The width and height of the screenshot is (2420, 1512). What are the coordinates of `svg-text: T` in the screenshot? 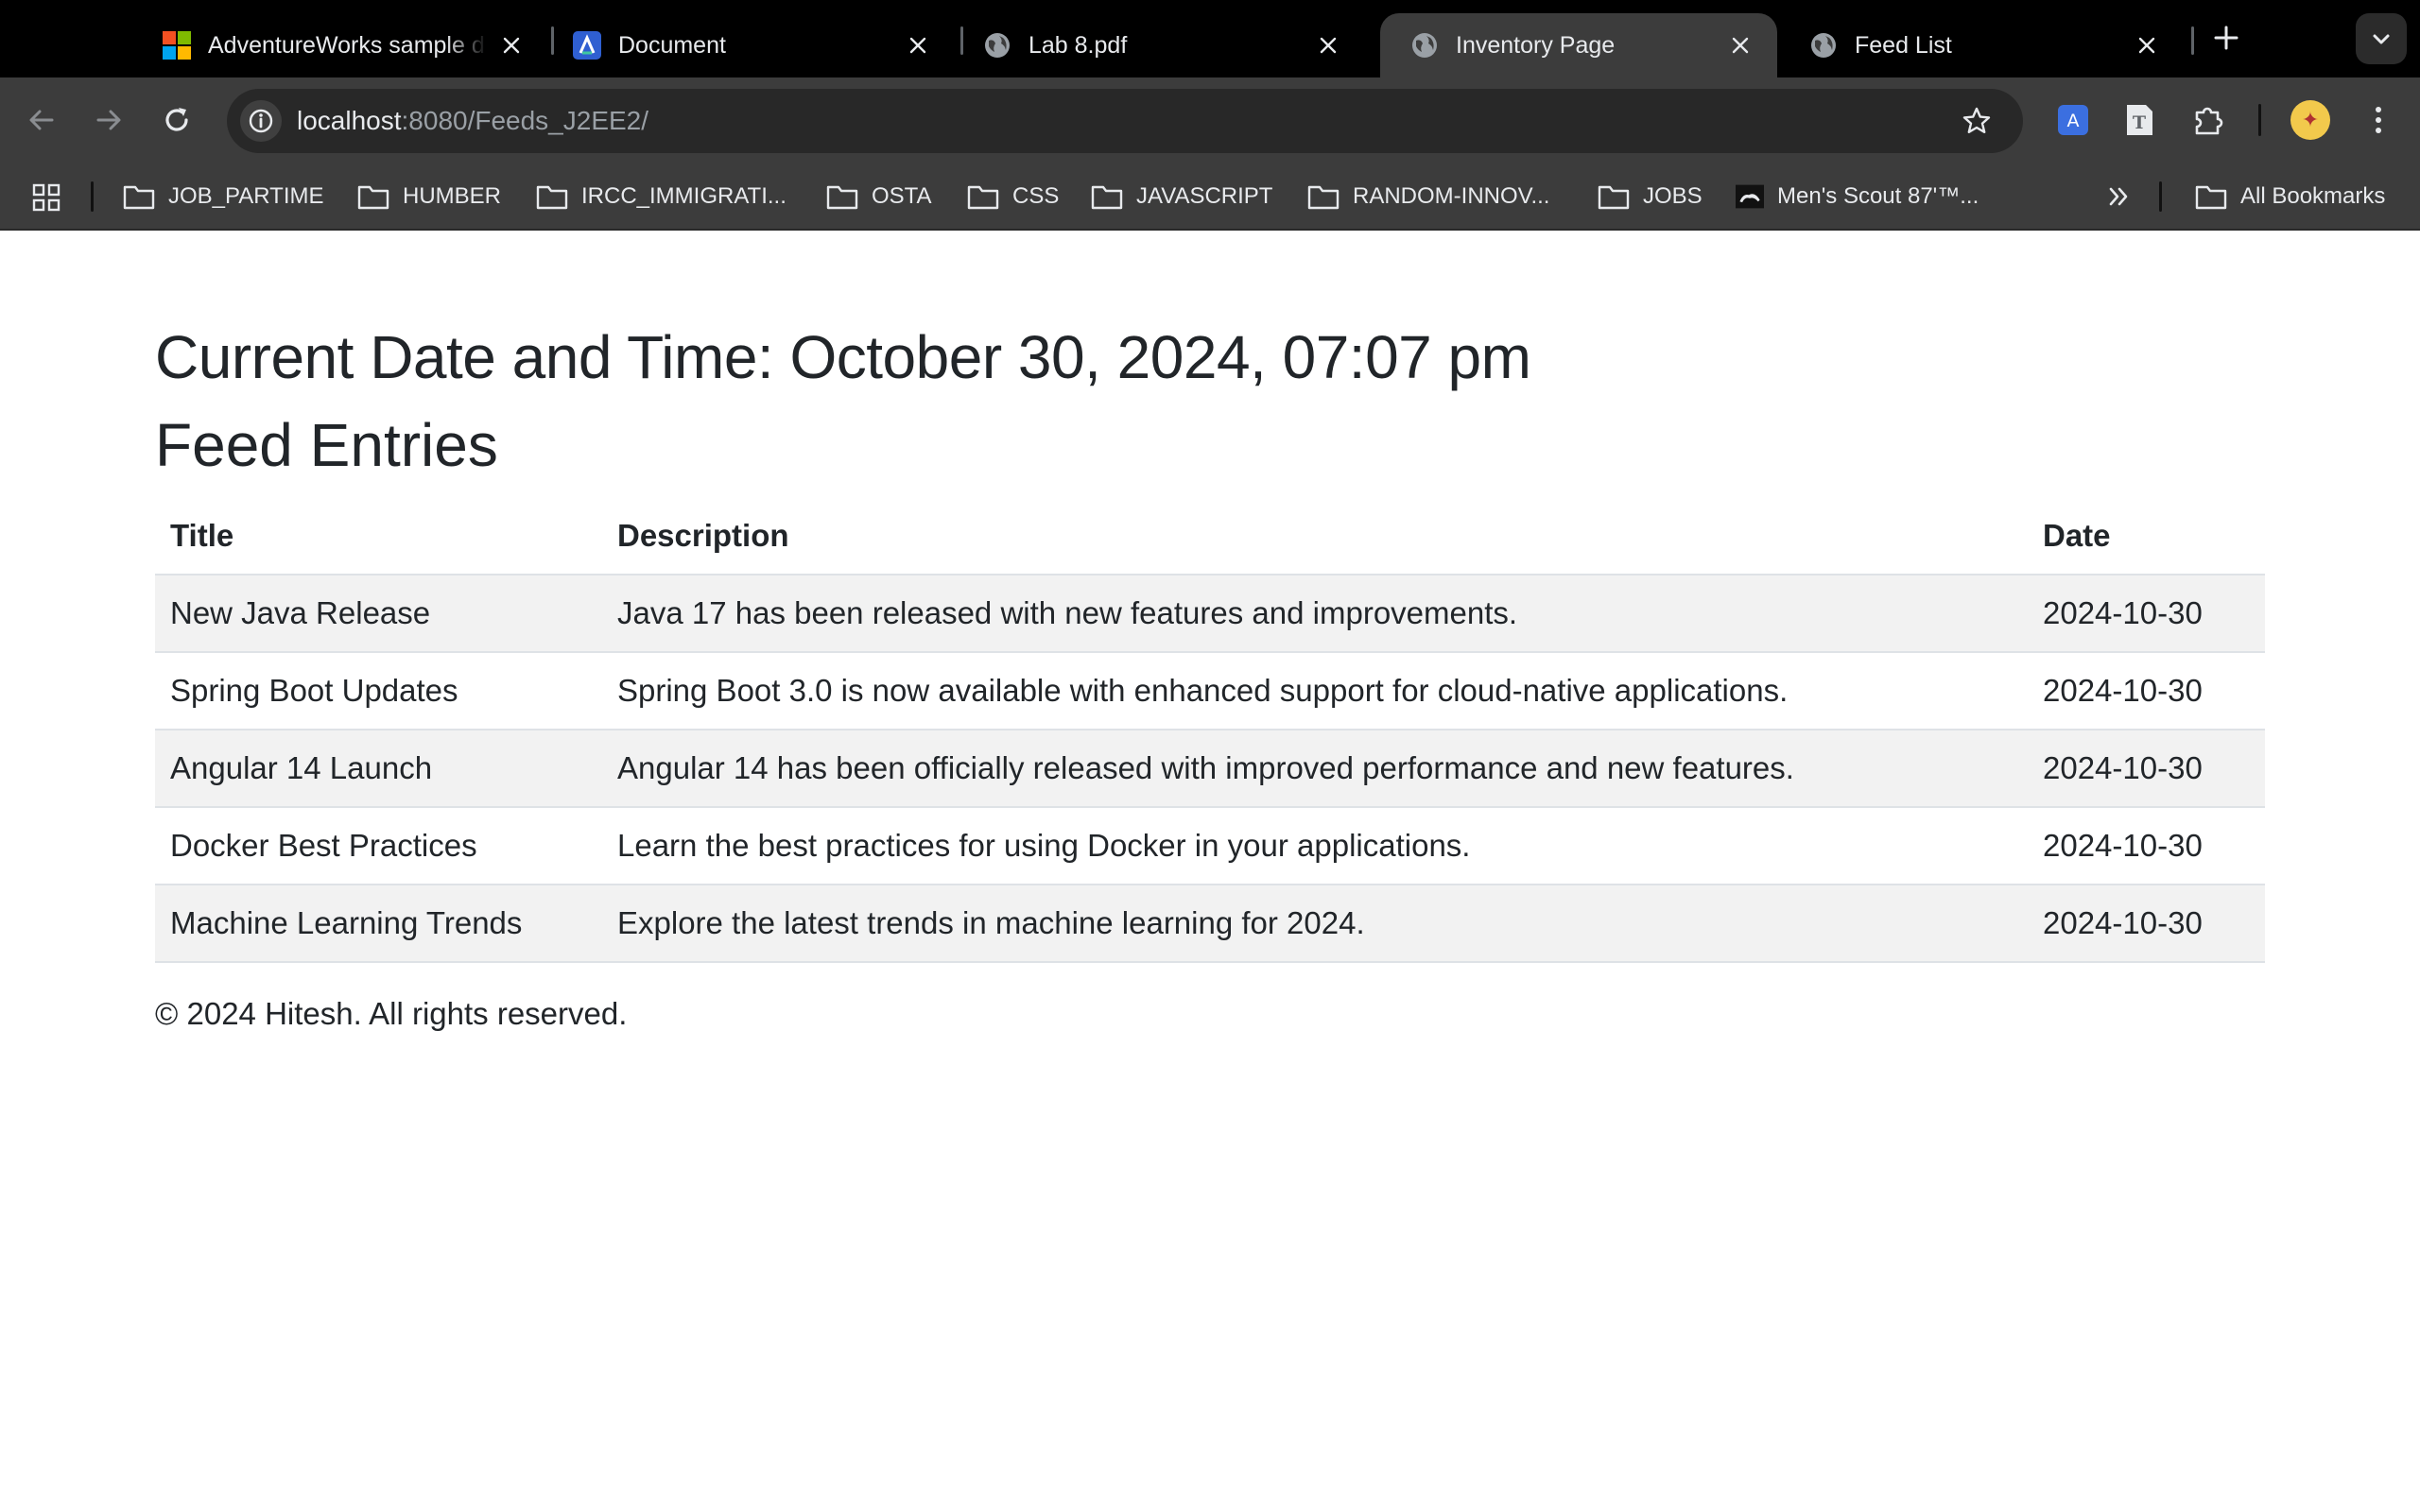 It's located at (2139, 122).